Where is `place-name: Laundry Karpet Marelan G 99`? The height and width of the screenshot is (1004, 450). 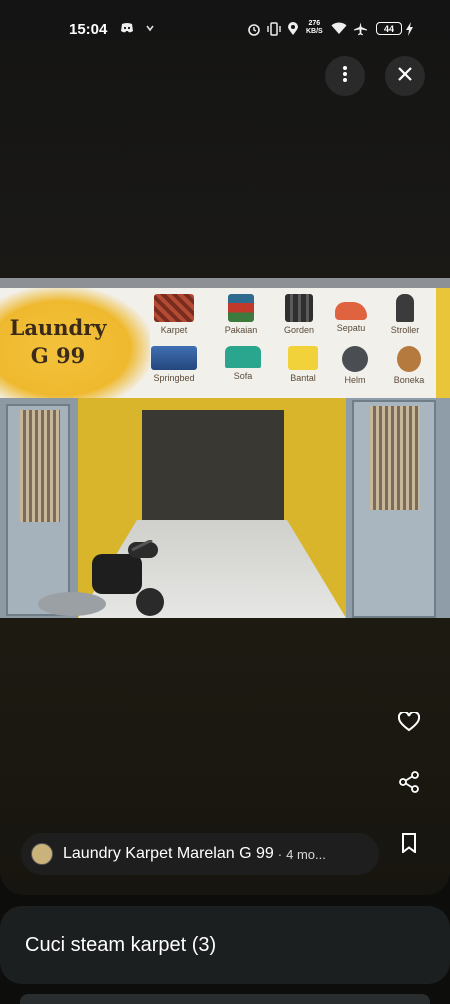 place-name: Laundry Karpet Marelan G 99 is located at coordinates (168, 853).